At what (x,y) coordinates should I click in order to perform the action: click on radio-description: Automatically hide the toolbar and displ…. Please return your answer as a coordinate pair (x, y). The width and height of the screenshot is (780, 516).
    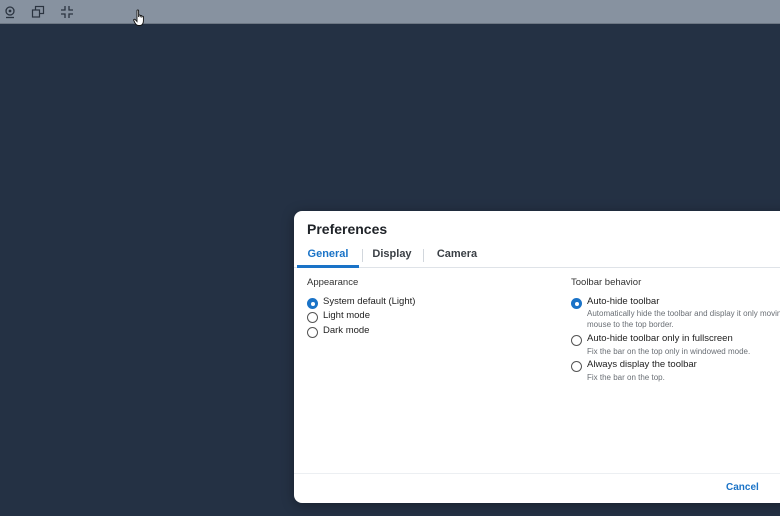
    Looking at the image, I should click on (683, 319).